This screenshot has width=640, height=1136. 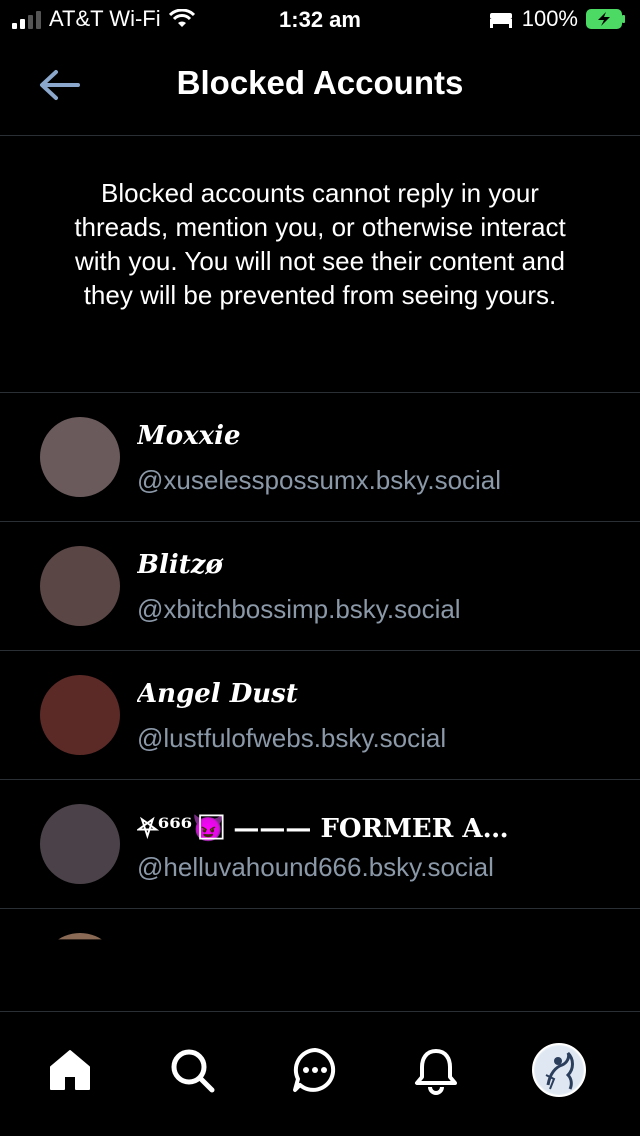 What do you see at coordinates (320, 82) in the screenshot?
I see `page-title: Blocked Accounts` at bounding box center [320, 82].